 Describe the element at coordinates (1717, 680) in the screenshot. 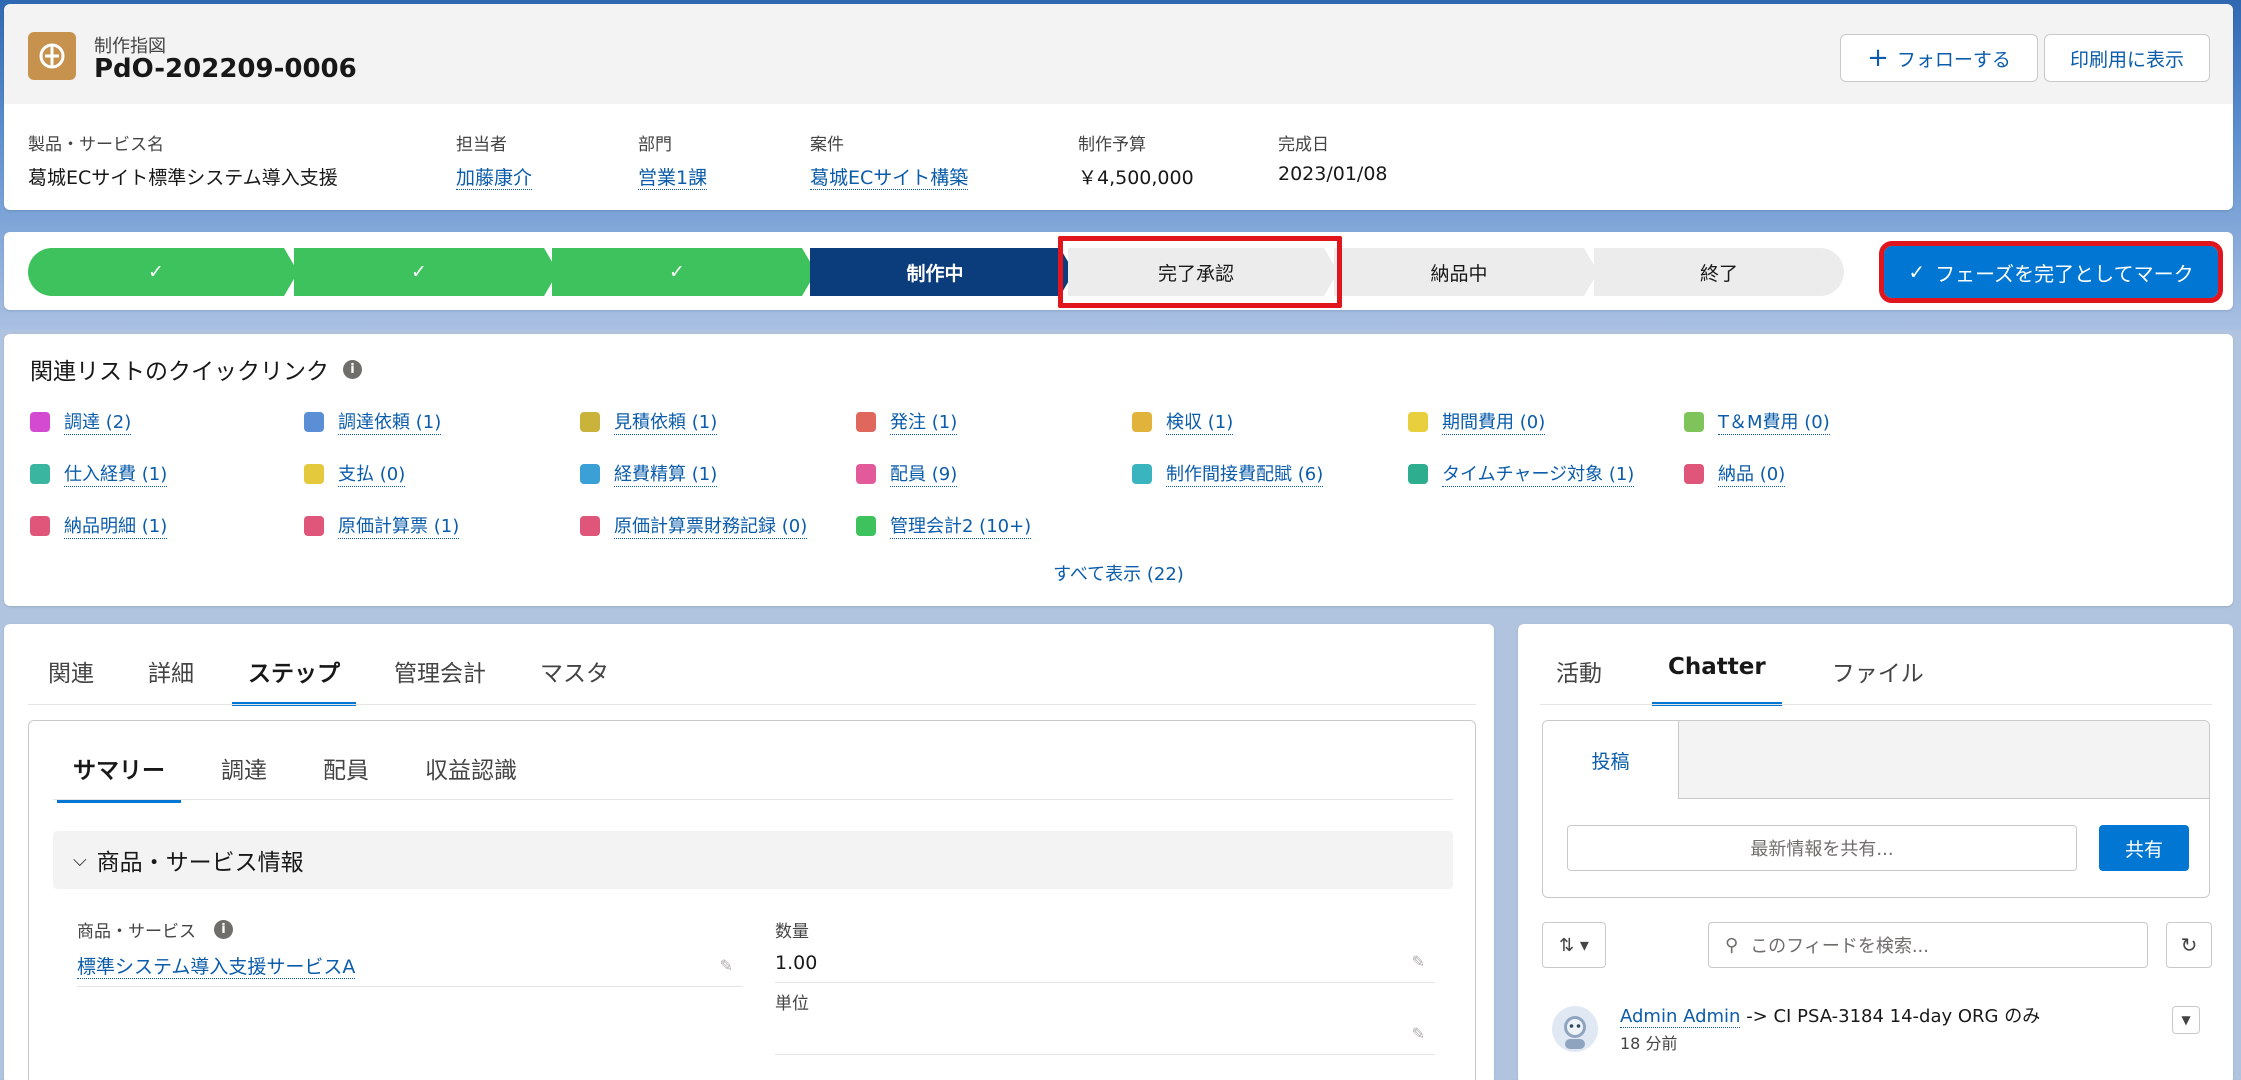

I see `tab-chatter: Chatter` at that location.